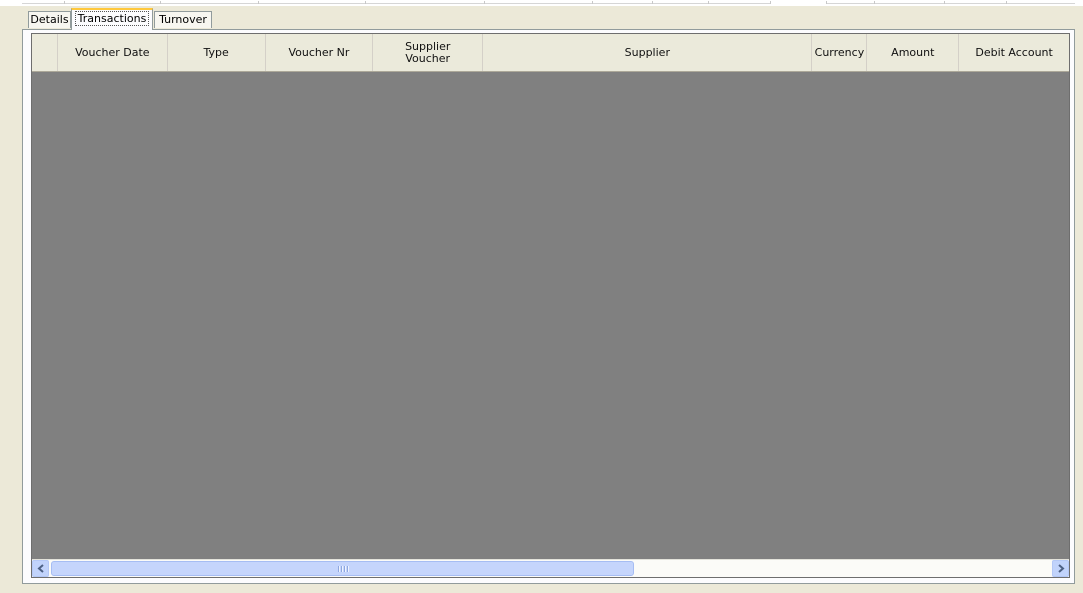 The width and height of the screenshot is (1083, 593). I want to click on scroll-left-button, so click(40, 568).